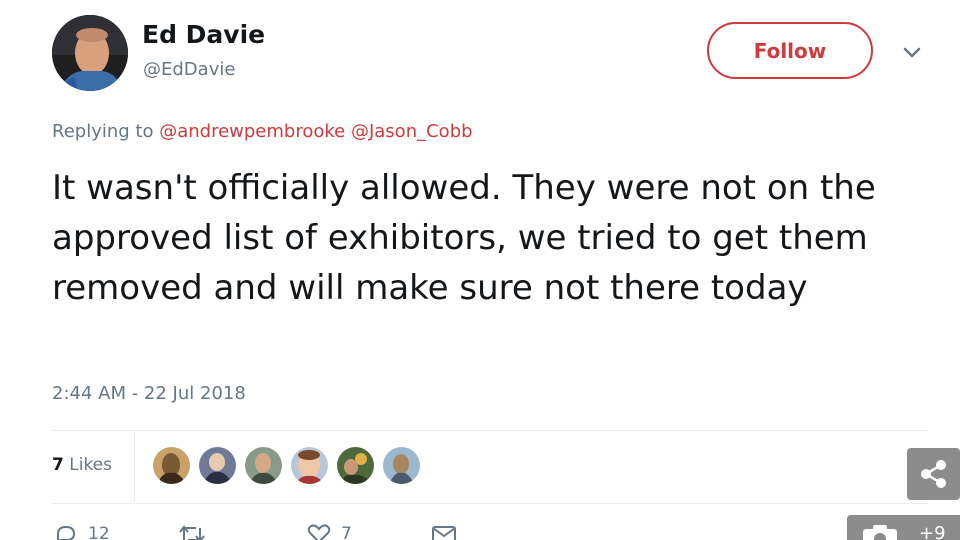 The image size is (960, 540). I want to click on user-handle: @EdDavie, so click(189, 69).